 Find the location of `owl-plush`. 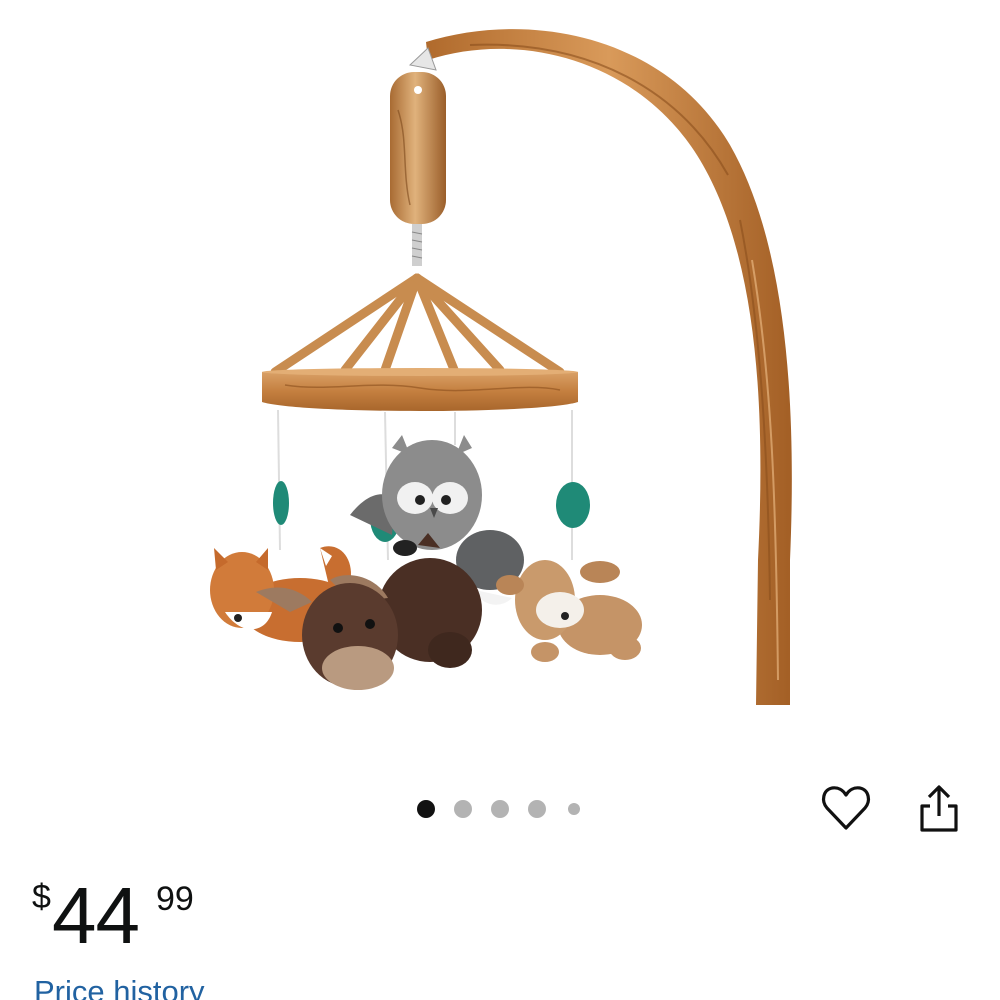

owl-plush is located at coordinates (416, 495).